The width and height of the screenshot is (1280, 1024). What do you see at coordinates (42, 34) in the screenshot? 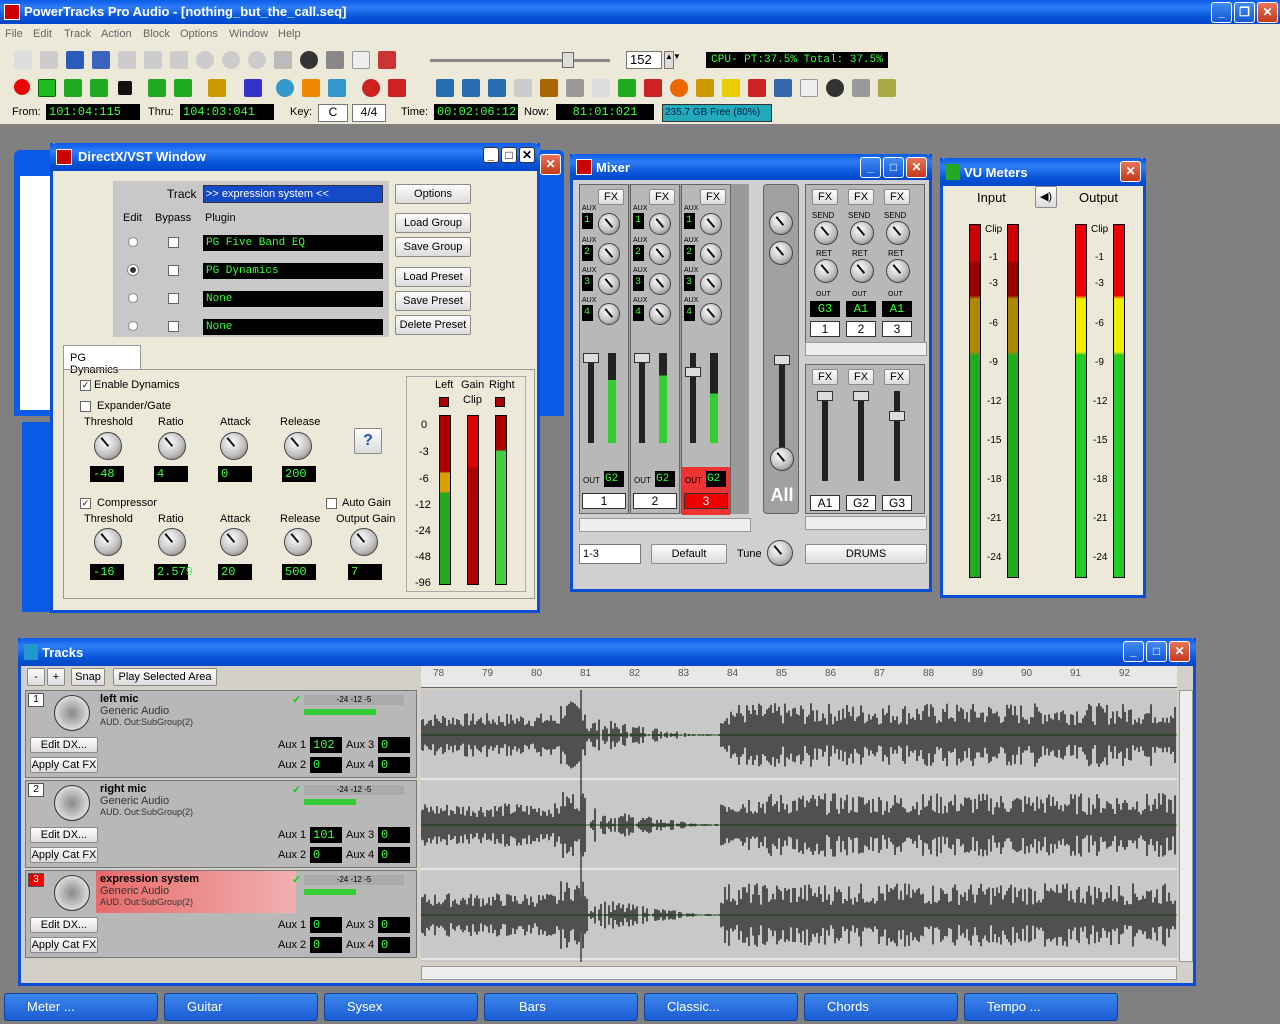
I see `menu-edit: Edit` at bounding box center [42, 34].